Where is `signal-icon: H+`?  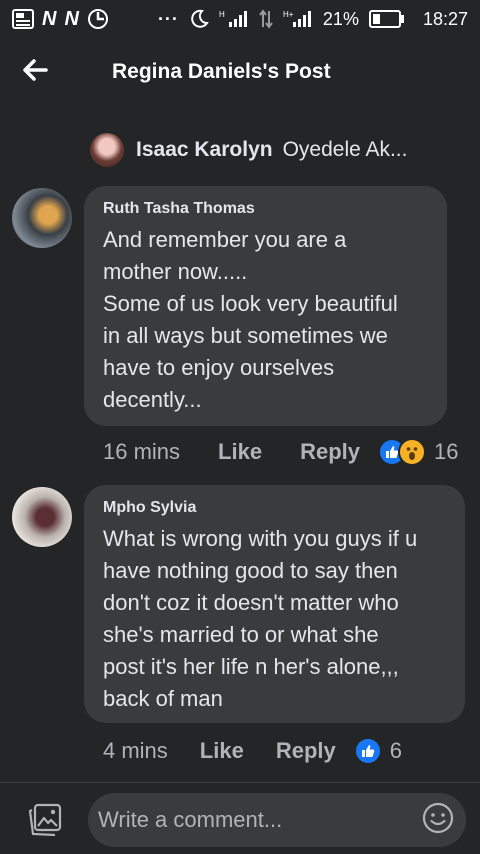
signal-icon: H+ is located at coordinates (298, 19).